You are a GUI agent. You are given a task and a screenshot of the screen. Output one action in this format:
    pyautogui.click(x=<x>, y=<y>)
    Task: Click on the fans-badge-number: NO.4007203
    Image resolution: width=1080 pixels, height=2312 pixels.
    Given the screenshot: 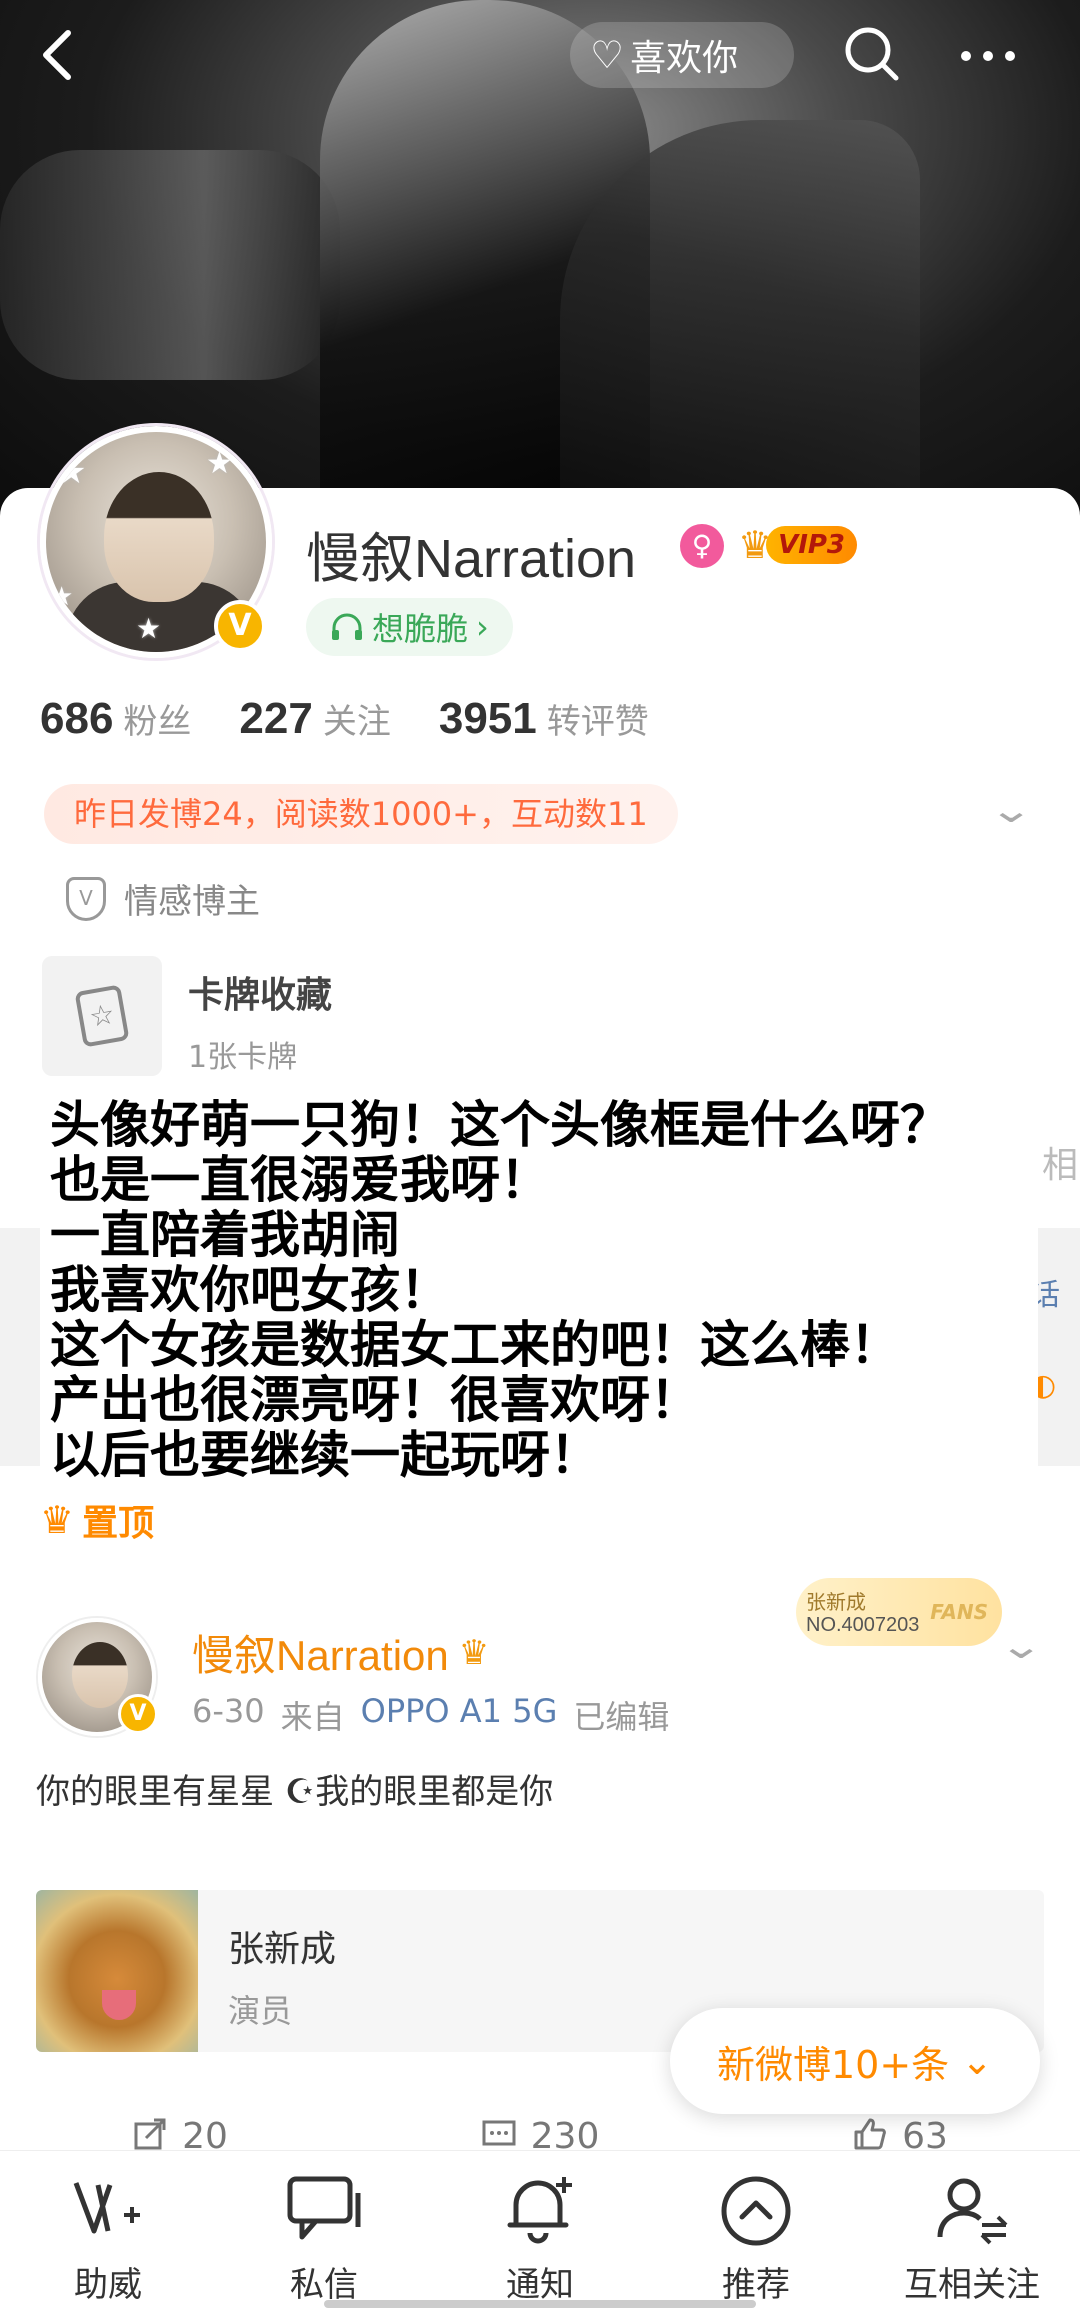 What is the action you would take?
    pyautogui.click(x=863, y=1625)
    